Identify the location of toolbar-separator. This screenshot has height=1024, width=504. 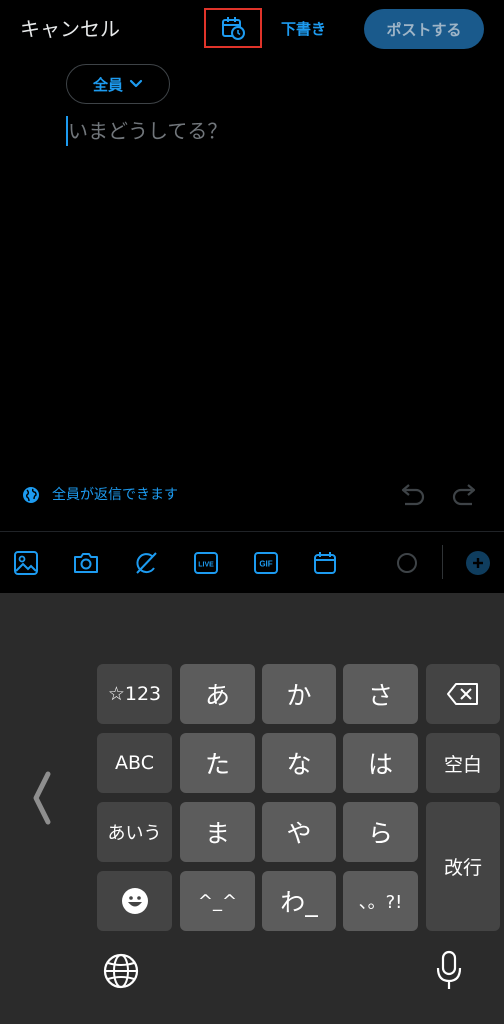
(442, 562).